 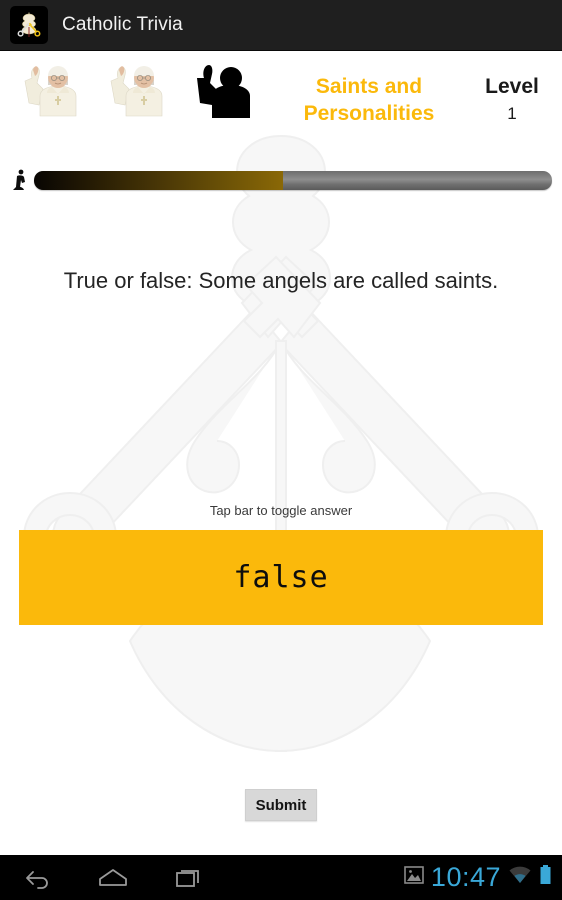 I want to click on system-navigation-bar: 10:47, so click(x=281, y=877).